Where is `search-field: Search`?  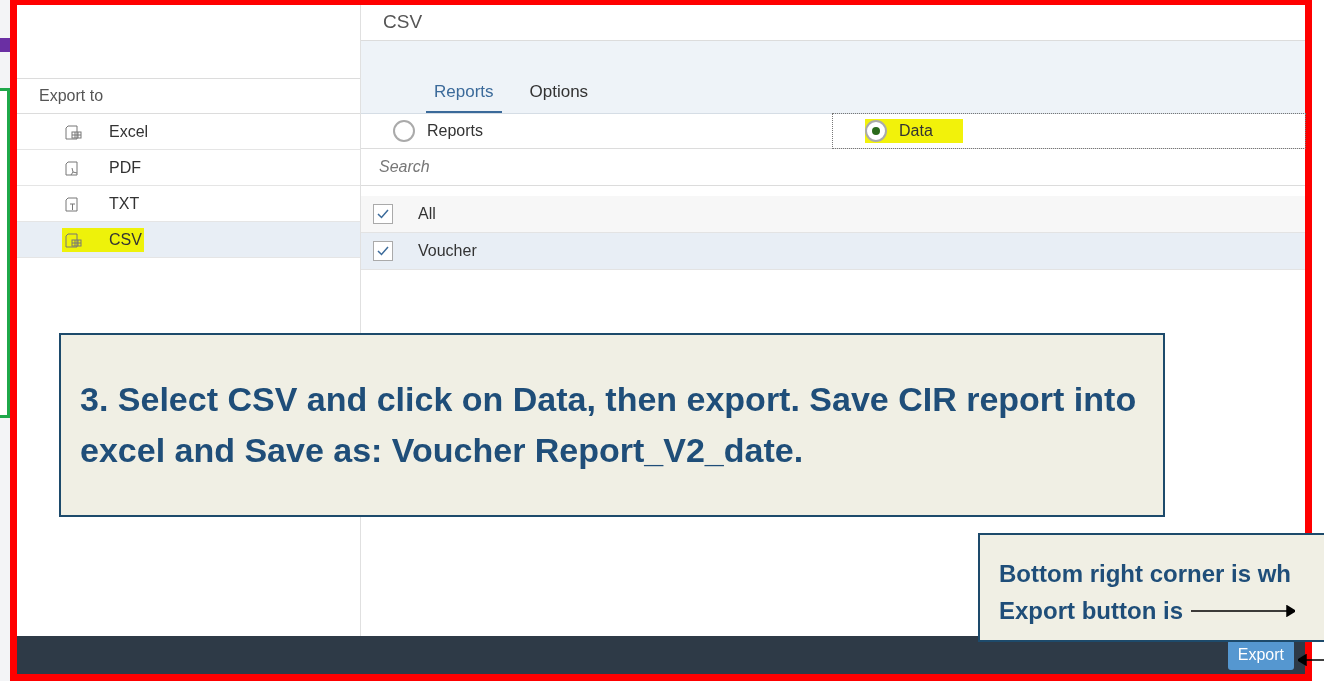
search-field: Search is located at coordinates (833, 167).